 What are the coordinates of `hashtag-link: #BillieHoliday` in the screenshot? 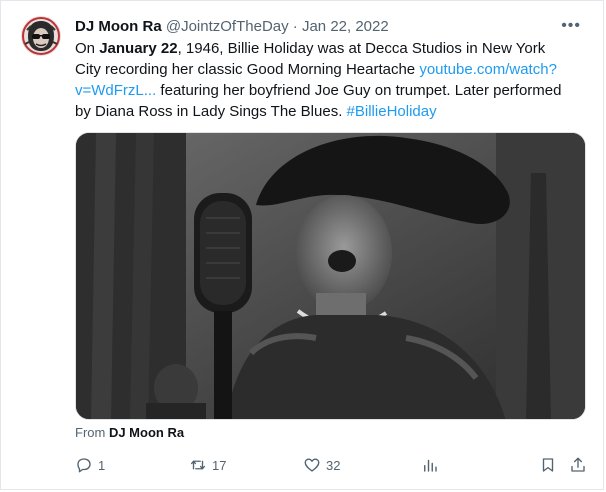 It's located at (392, 111).